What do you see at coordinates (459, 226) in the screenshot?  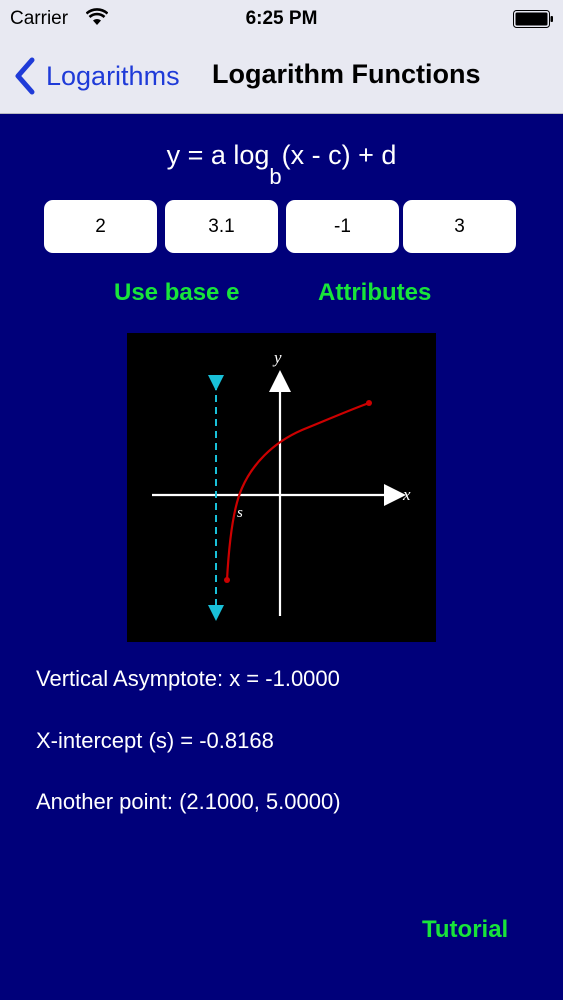 I see `shift-d-input` at bounding box center [459, 226].